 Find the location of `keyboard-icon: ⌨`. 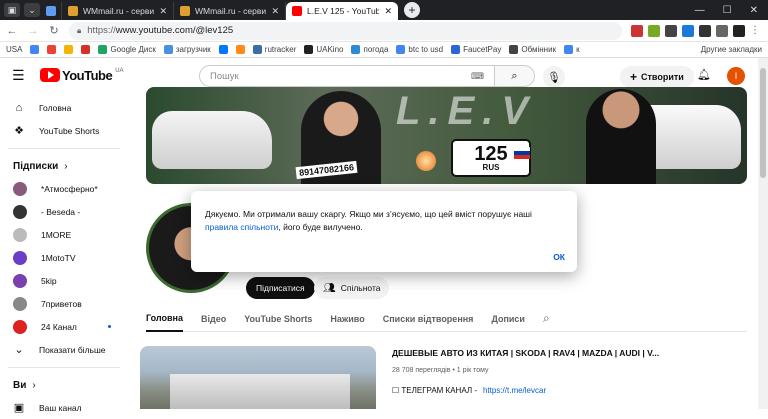

keyboard-icon: ⌨ is located at coordinates (477, 76).